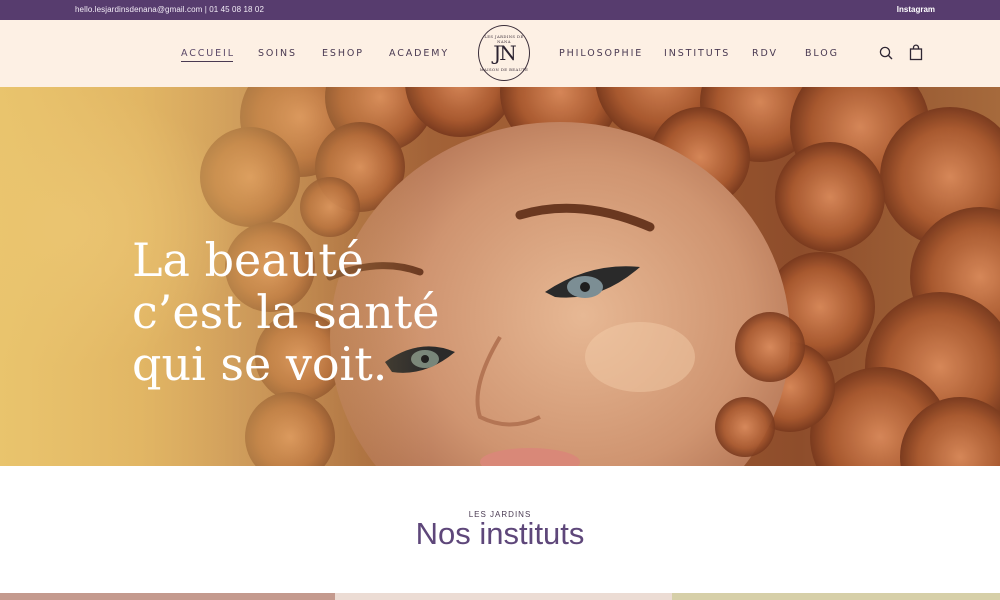  I want to click on nav-blog-label: BLOG, so click(822, 53).